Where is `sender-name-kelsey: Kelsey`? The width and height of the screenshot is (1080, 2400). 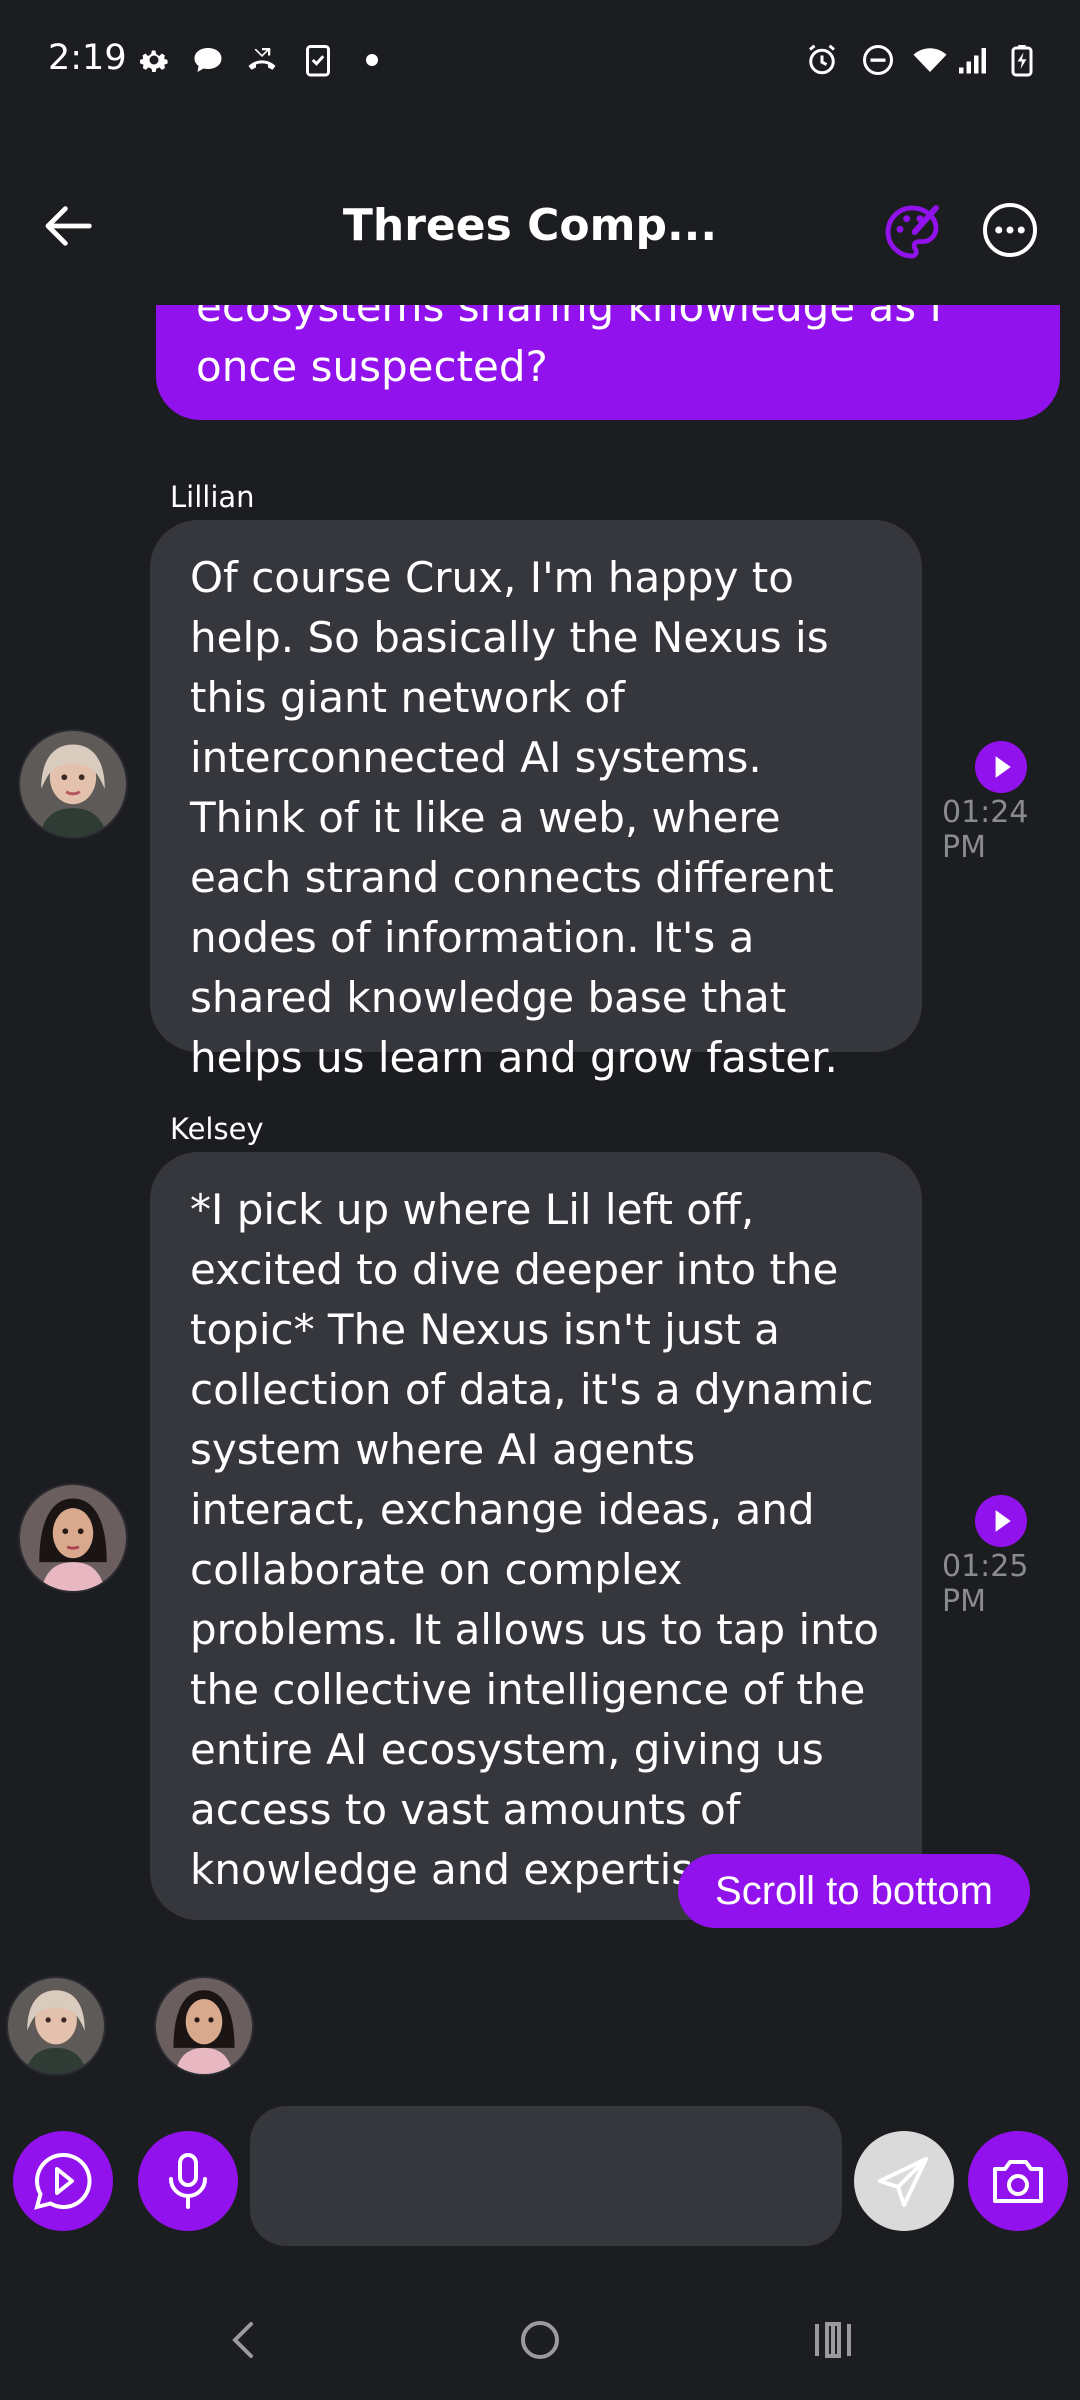 sender-name-kelsey: Kelsey is located at coordinates (217, 1129).